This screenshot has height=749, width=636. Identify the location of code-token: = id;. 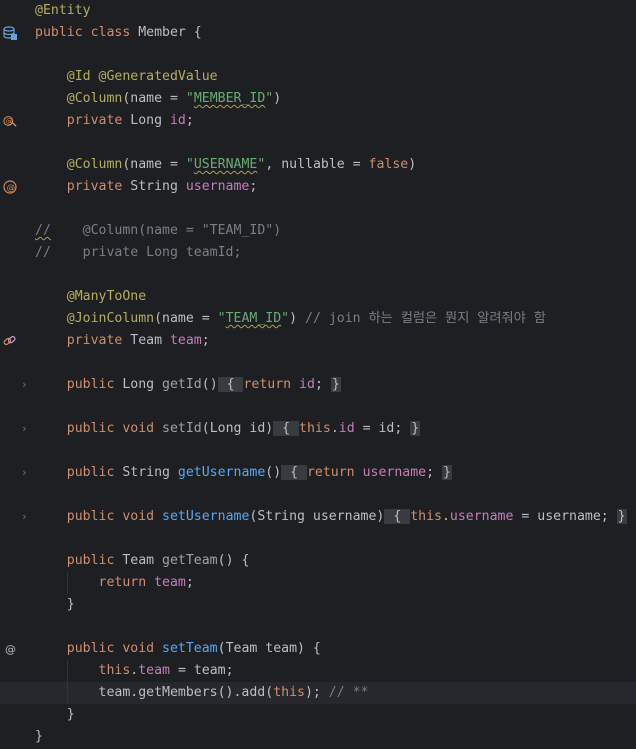
(382, 428).